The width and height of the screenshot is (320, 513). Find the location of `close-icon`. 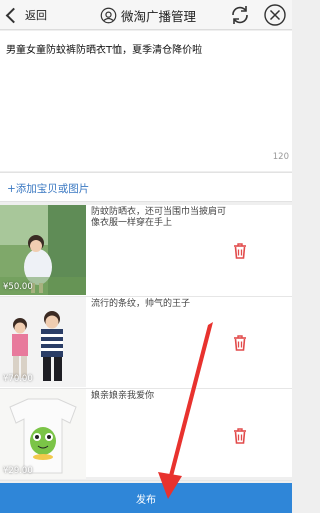

close-icon is located at coordinates (275, 15).